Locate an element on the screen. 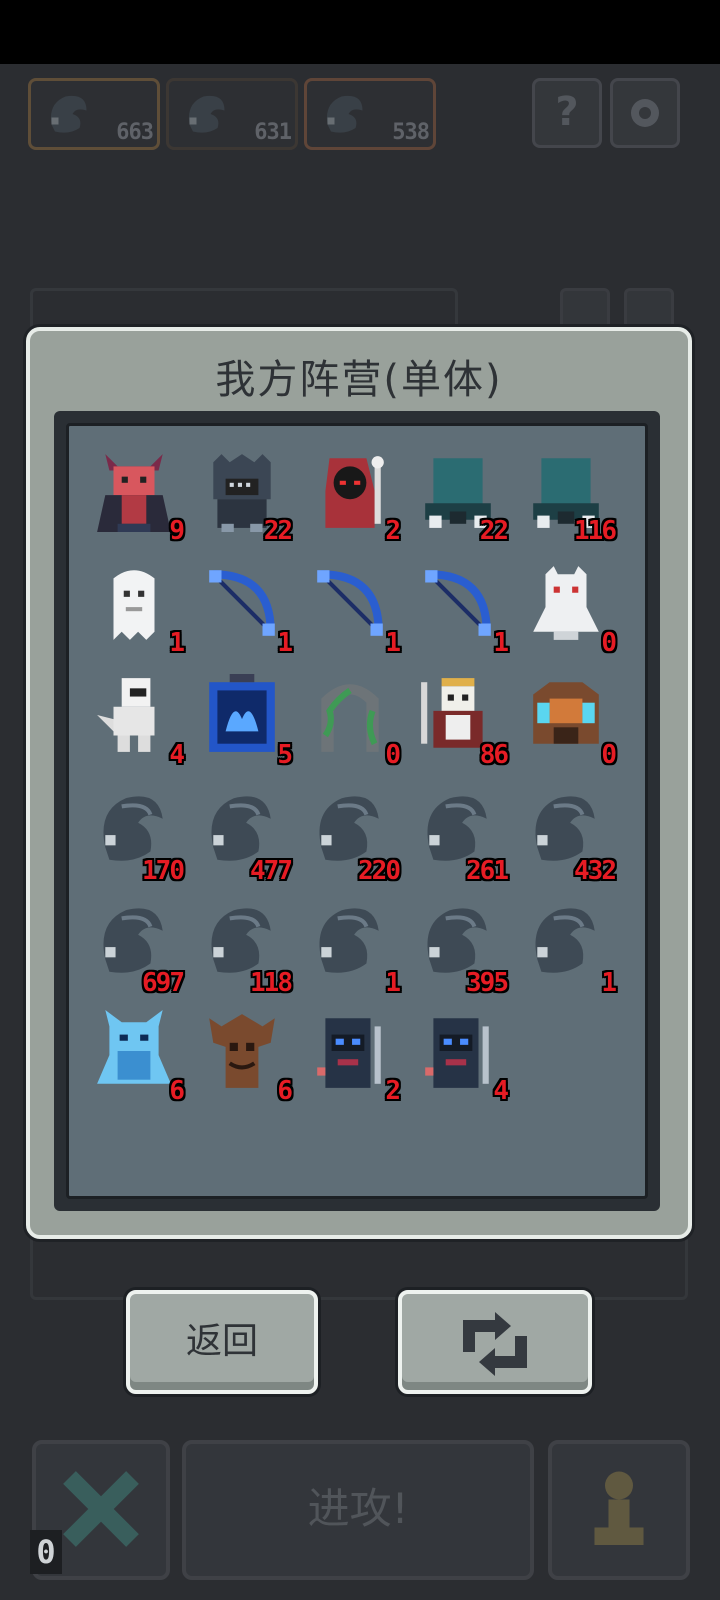 This screenshot has width=720, height=1600. pawn-icon is located at coordinates (619, 1508).